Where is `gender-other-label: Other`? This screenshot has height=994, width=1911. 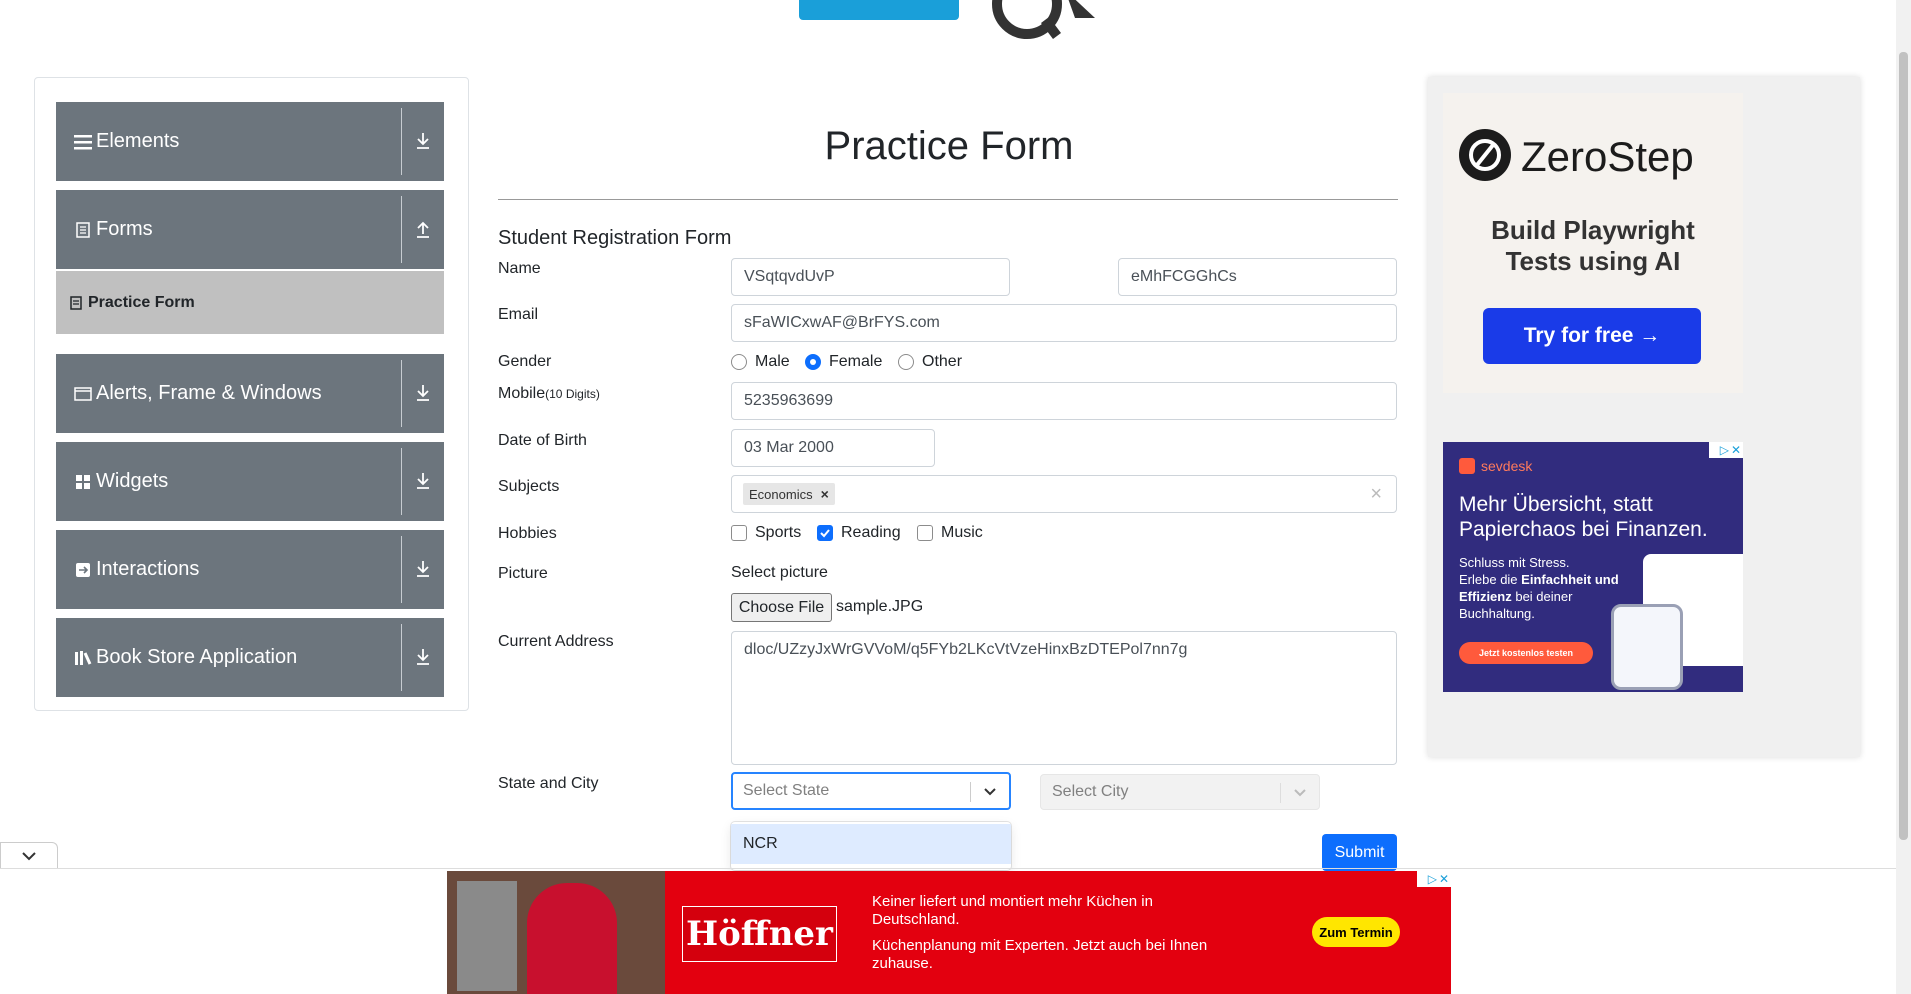 gender-other-label: Other is located at coordinates (942, 362).